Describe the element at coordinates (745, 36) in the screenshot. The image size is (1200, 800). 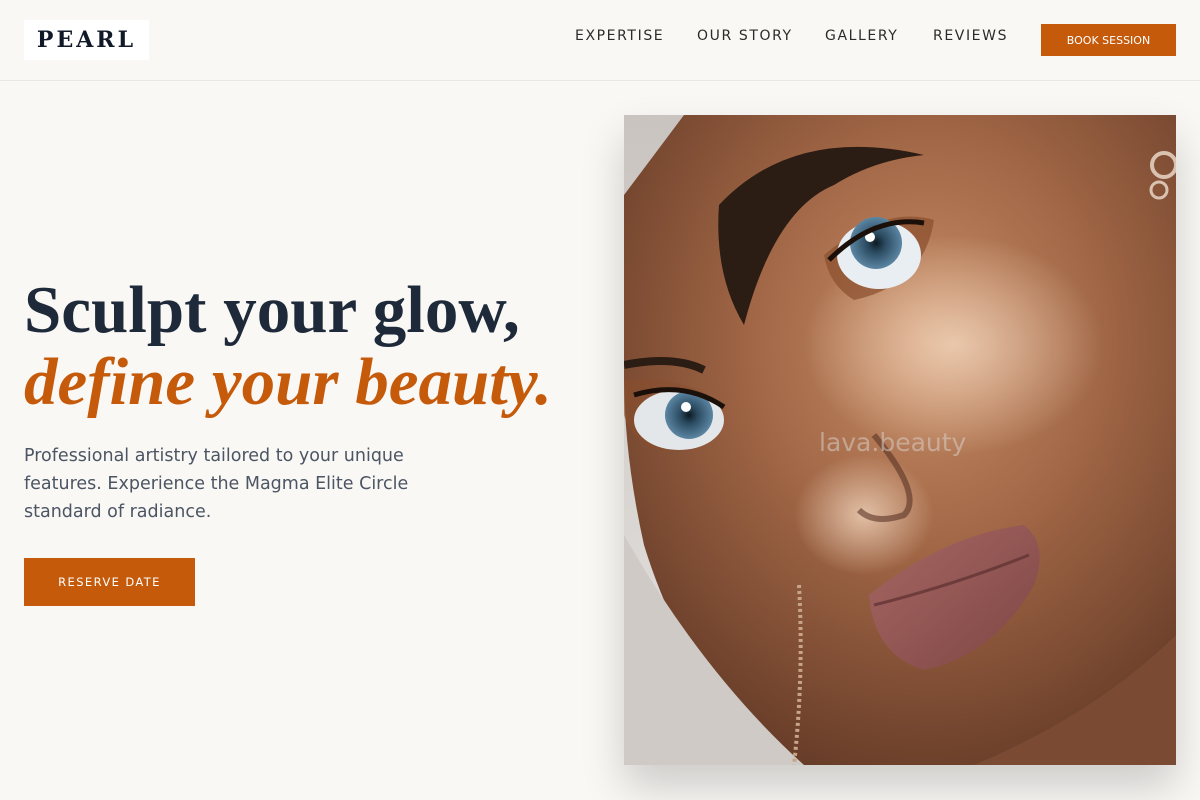
I see `nav-link-our-story: OUR STORY` at that location.